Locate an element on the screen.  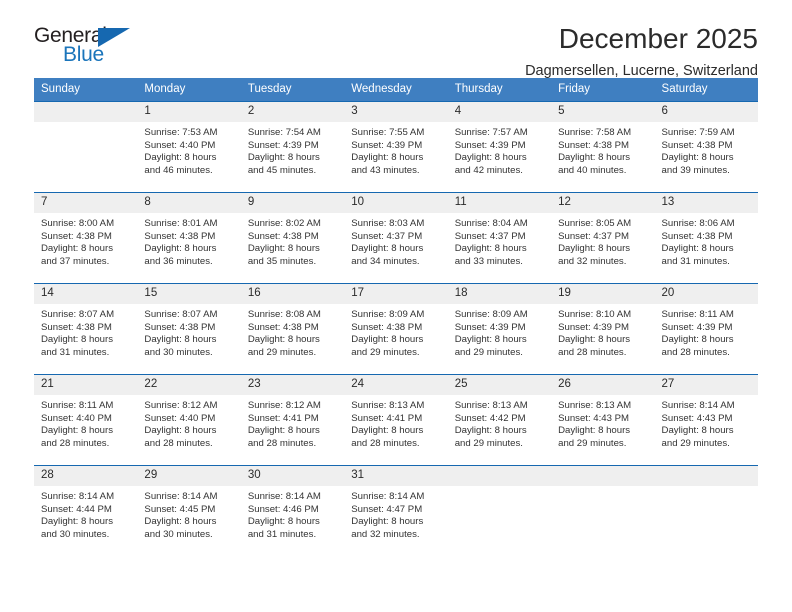
logo-text-blue: Blue is located at coordinates (83, 54).